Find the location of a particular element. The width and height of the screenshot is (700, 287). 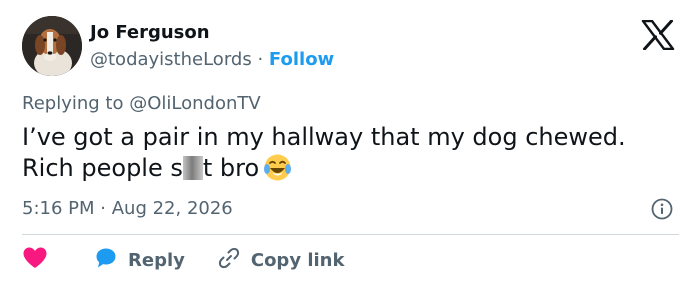

tweet-text-before-censor: Rich people s is located at coordinates (102, 168).